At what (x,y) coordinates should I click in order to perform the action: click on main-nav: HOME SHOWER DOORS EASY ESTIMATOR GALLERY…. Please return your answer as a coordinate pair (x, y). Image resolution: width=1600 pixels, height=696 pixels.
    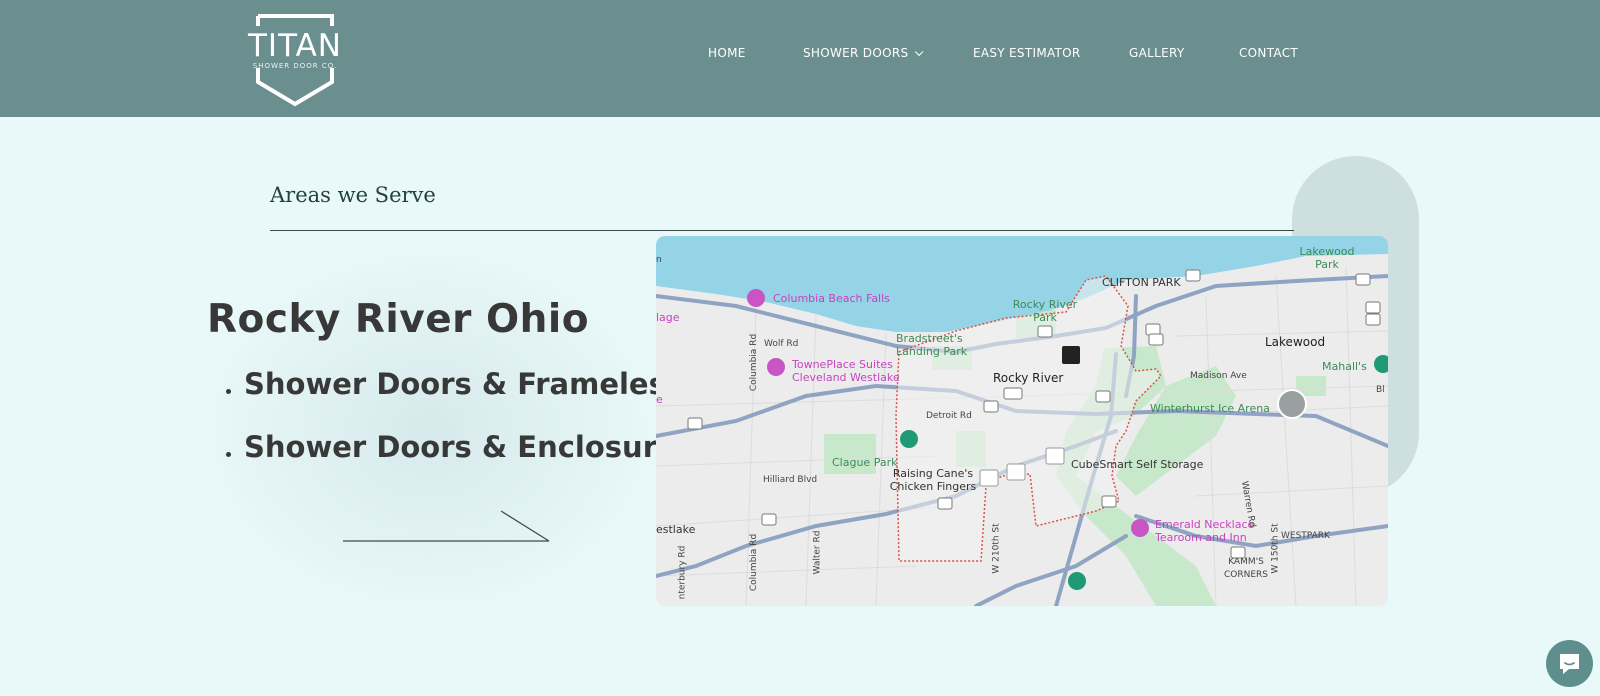
    Looking at the image, I should click on (800, 56).